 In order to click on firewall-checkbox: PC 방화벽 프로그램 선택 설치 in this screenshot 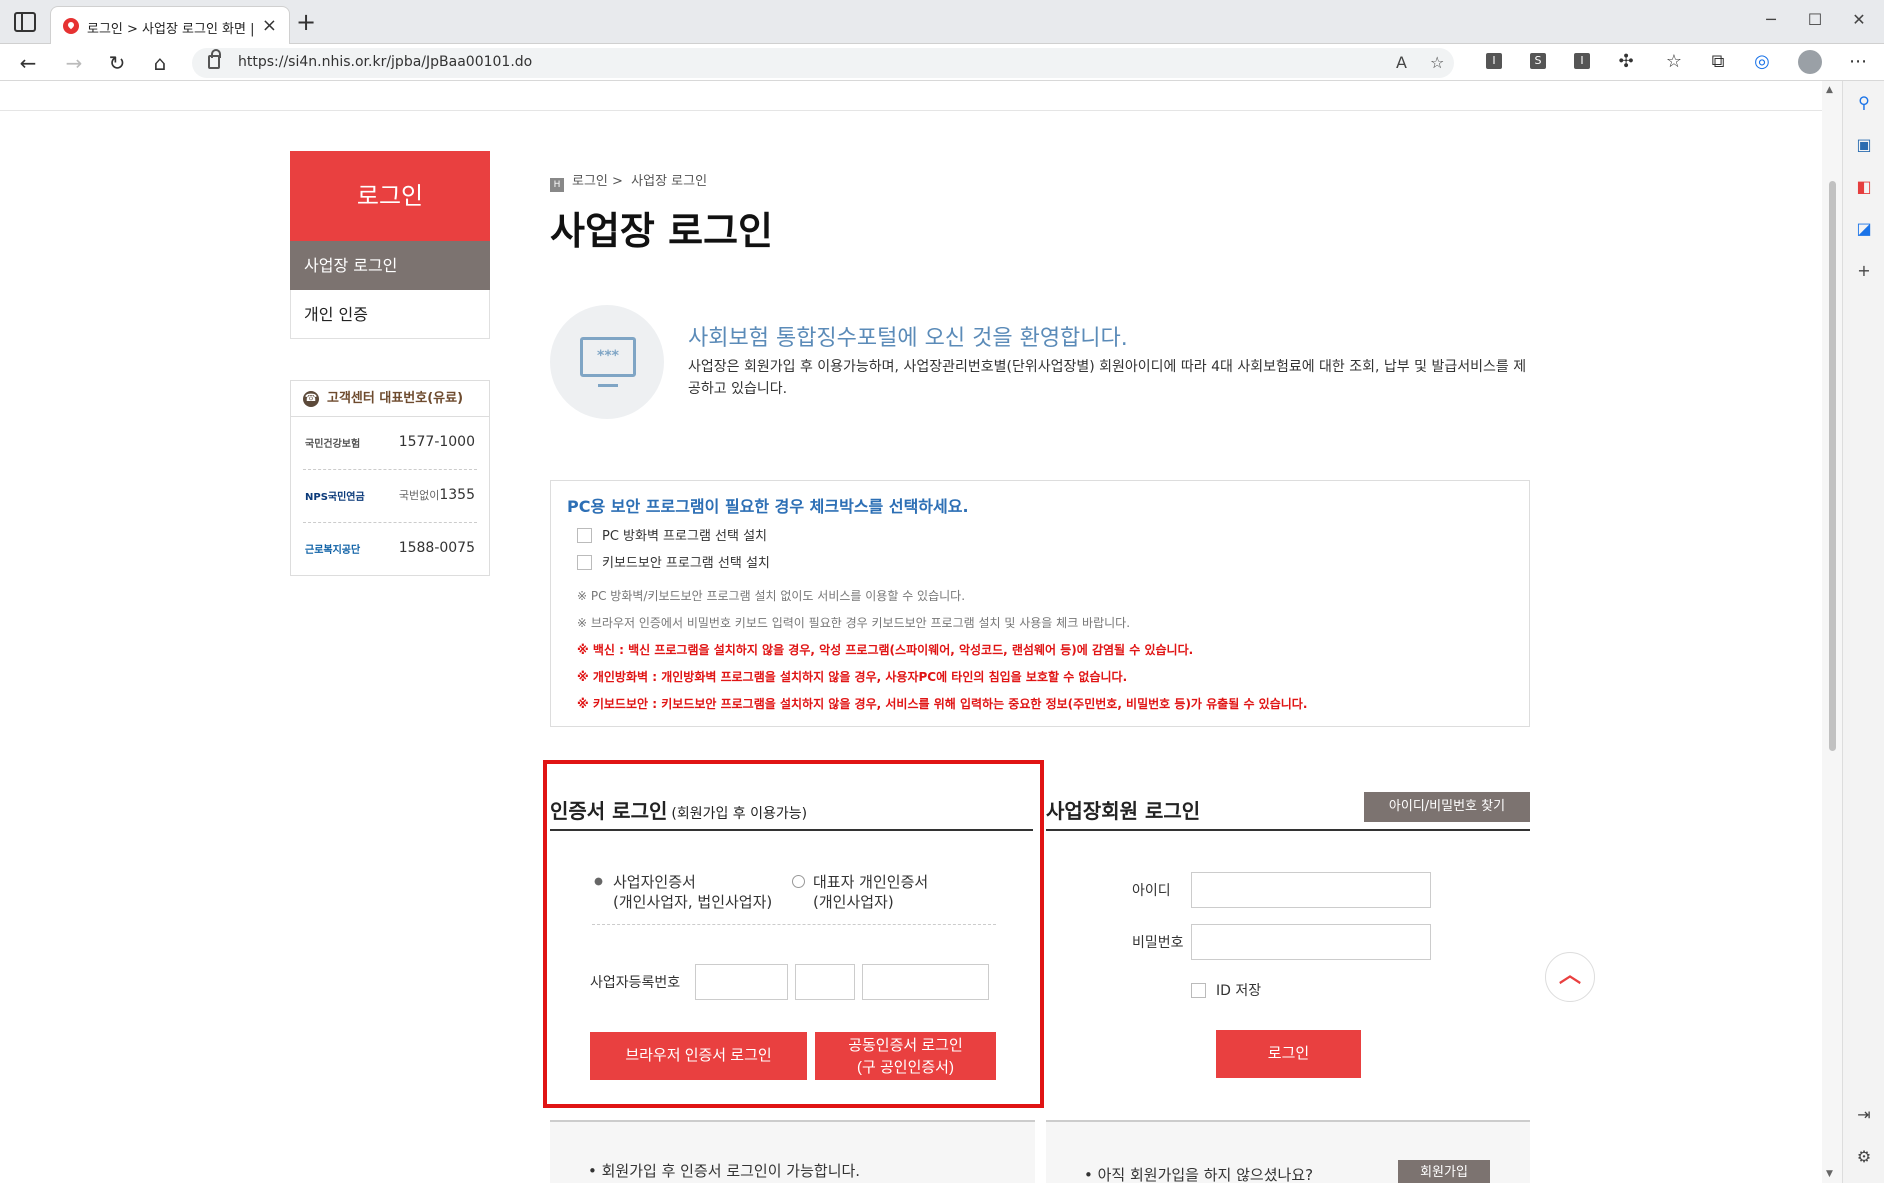, I will do `click(672, 534)`.